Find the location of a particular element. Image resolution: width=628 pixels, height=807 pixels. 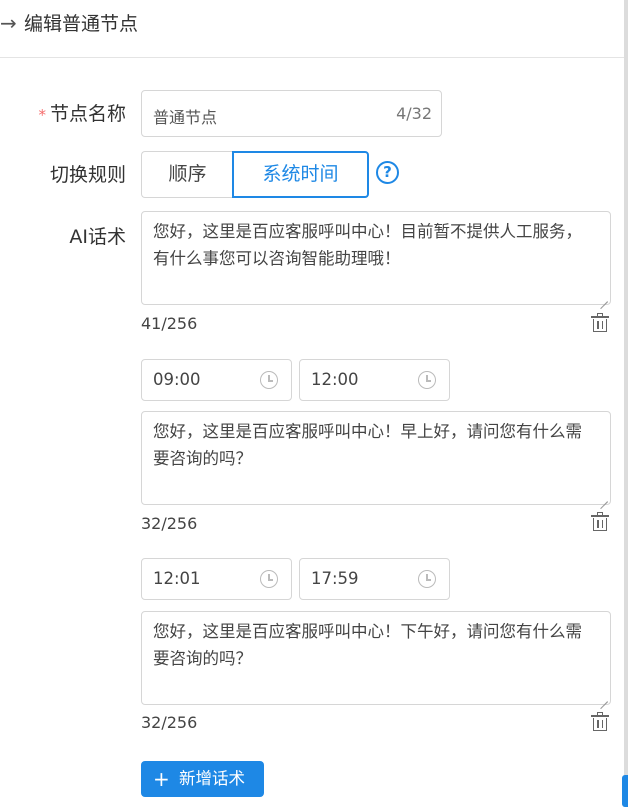

slot-2-start-time: 12:01 is located at coordinates (216, 579).